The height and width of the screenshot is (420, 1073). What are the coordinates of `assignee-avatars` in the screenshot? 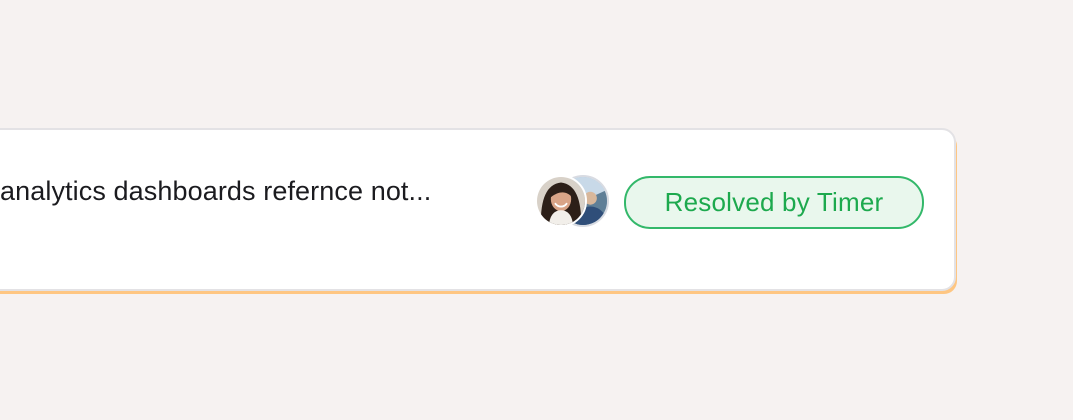 It's located at (573, 203).